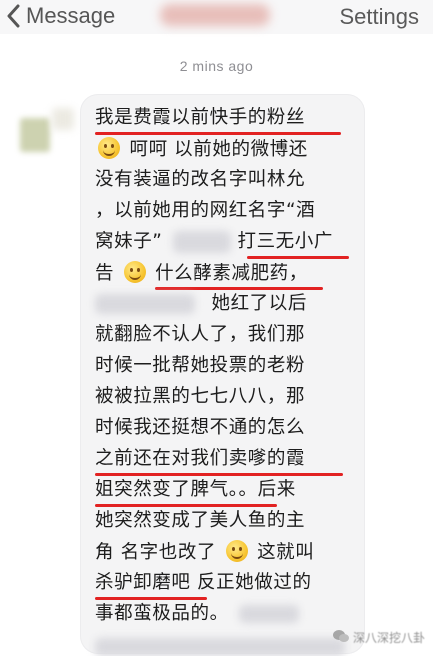 This screenshot has width=433, height=656. Describe the element at coordinates (201, 304) in the screenshot. I see `message-line: 她红了以后` at that location.